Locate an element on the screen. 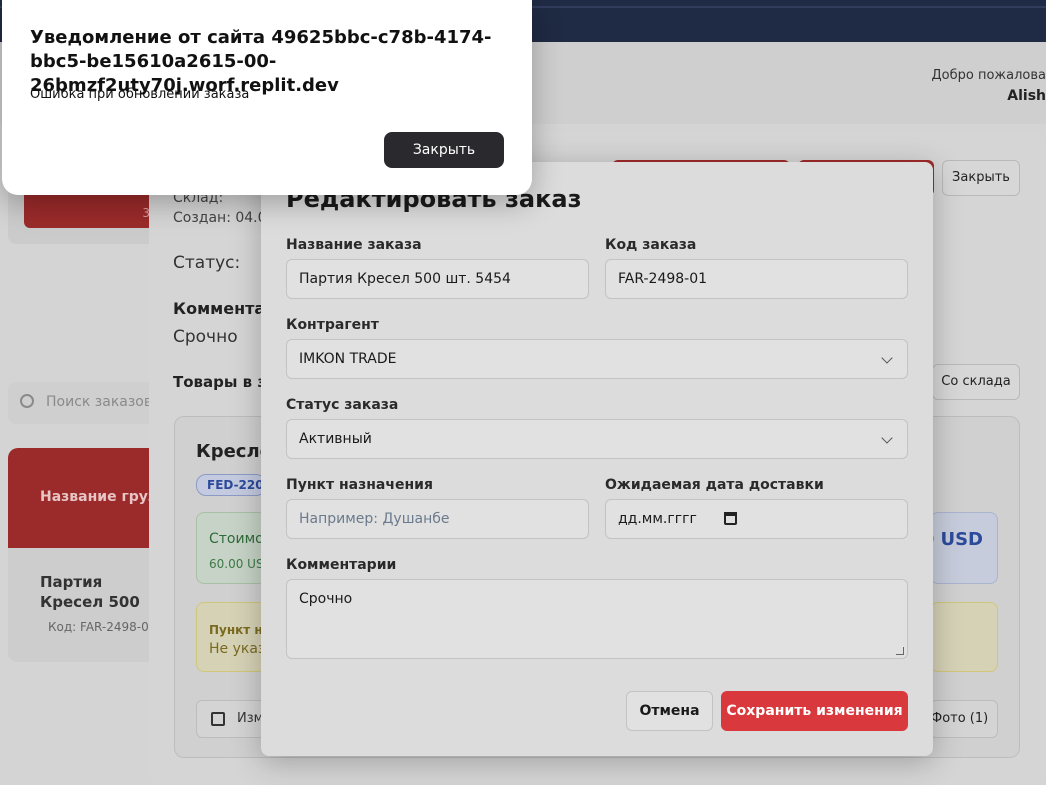 This screenshot has height=785, width=1046. item-destination-value: Не указ is located at coordinates (237, 649).